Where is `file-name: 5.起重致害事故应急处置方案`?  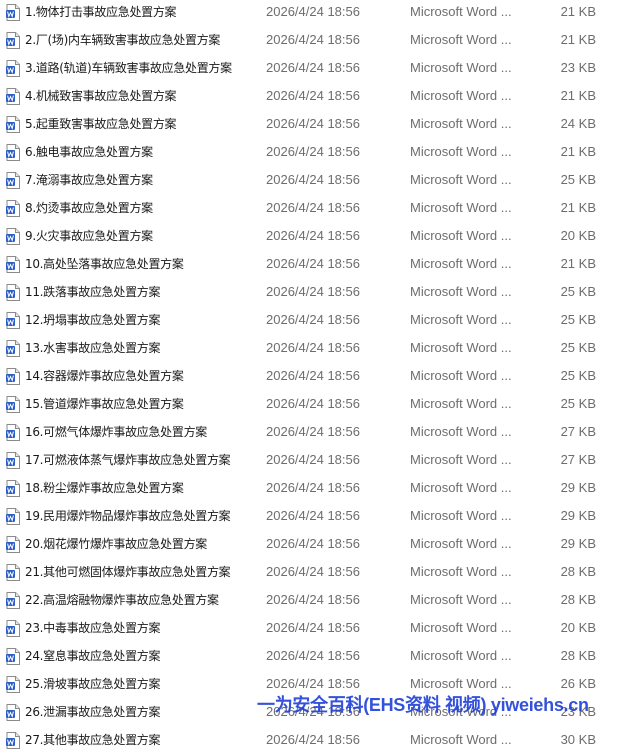
file-name: 5.起重致害事故应急处置方案 is located at coordinates (101, 124).